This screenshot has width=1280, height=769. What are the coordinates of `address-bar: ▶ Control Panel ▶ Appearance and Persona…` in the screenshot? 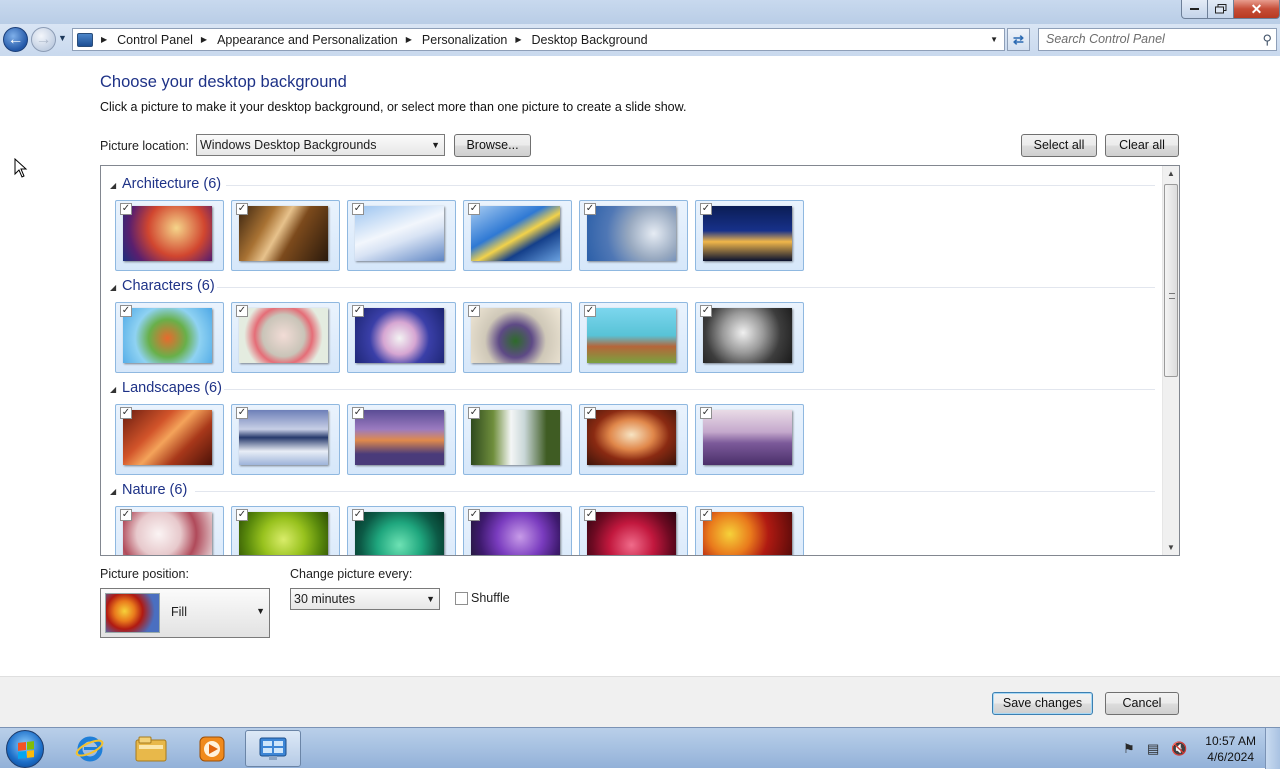 It's located at (538, 39).